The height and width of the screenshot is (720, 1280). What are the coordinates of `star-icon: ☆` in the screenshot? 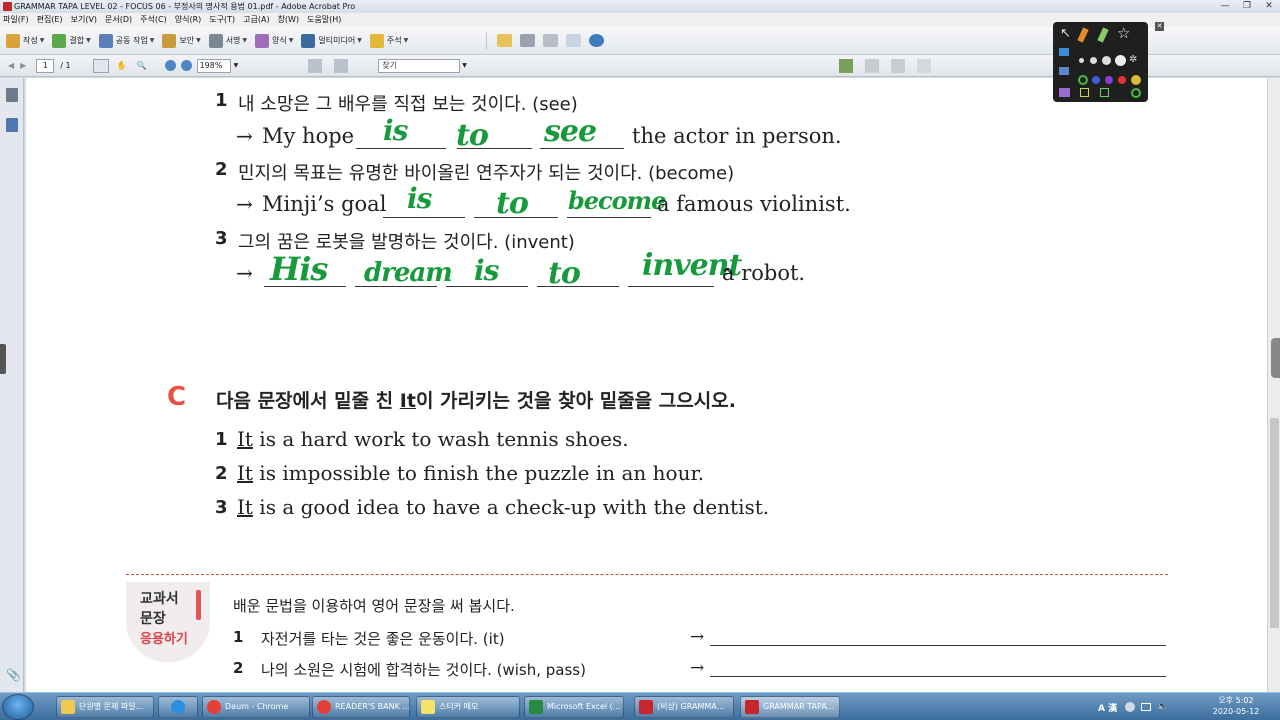 It's located at (1123, 33).